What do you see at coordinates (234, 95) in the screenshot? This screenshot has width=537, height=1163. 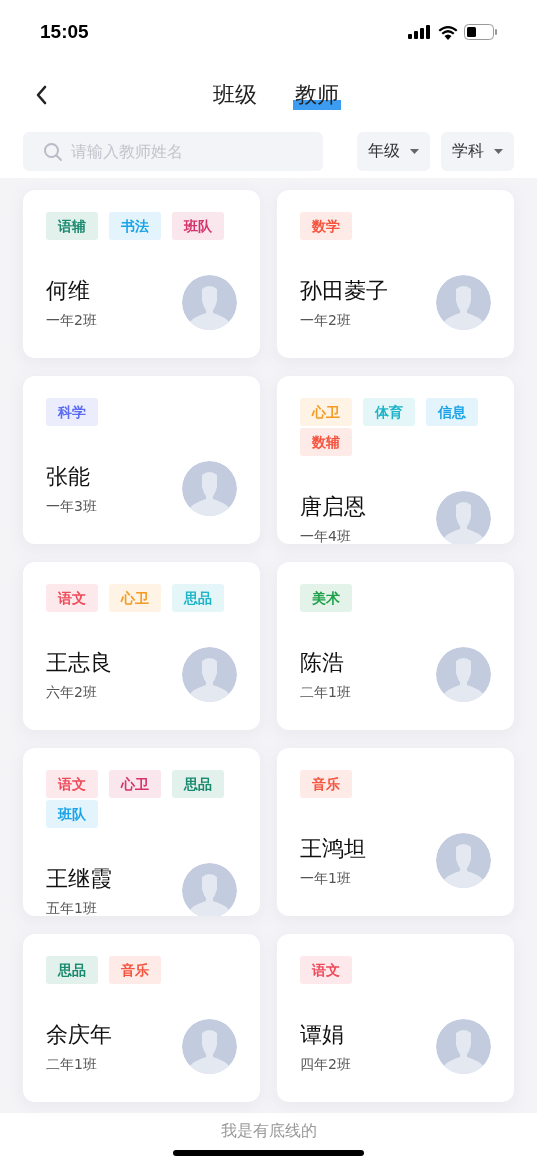 I see `tab: 班级` at bounding box center [234, 95].